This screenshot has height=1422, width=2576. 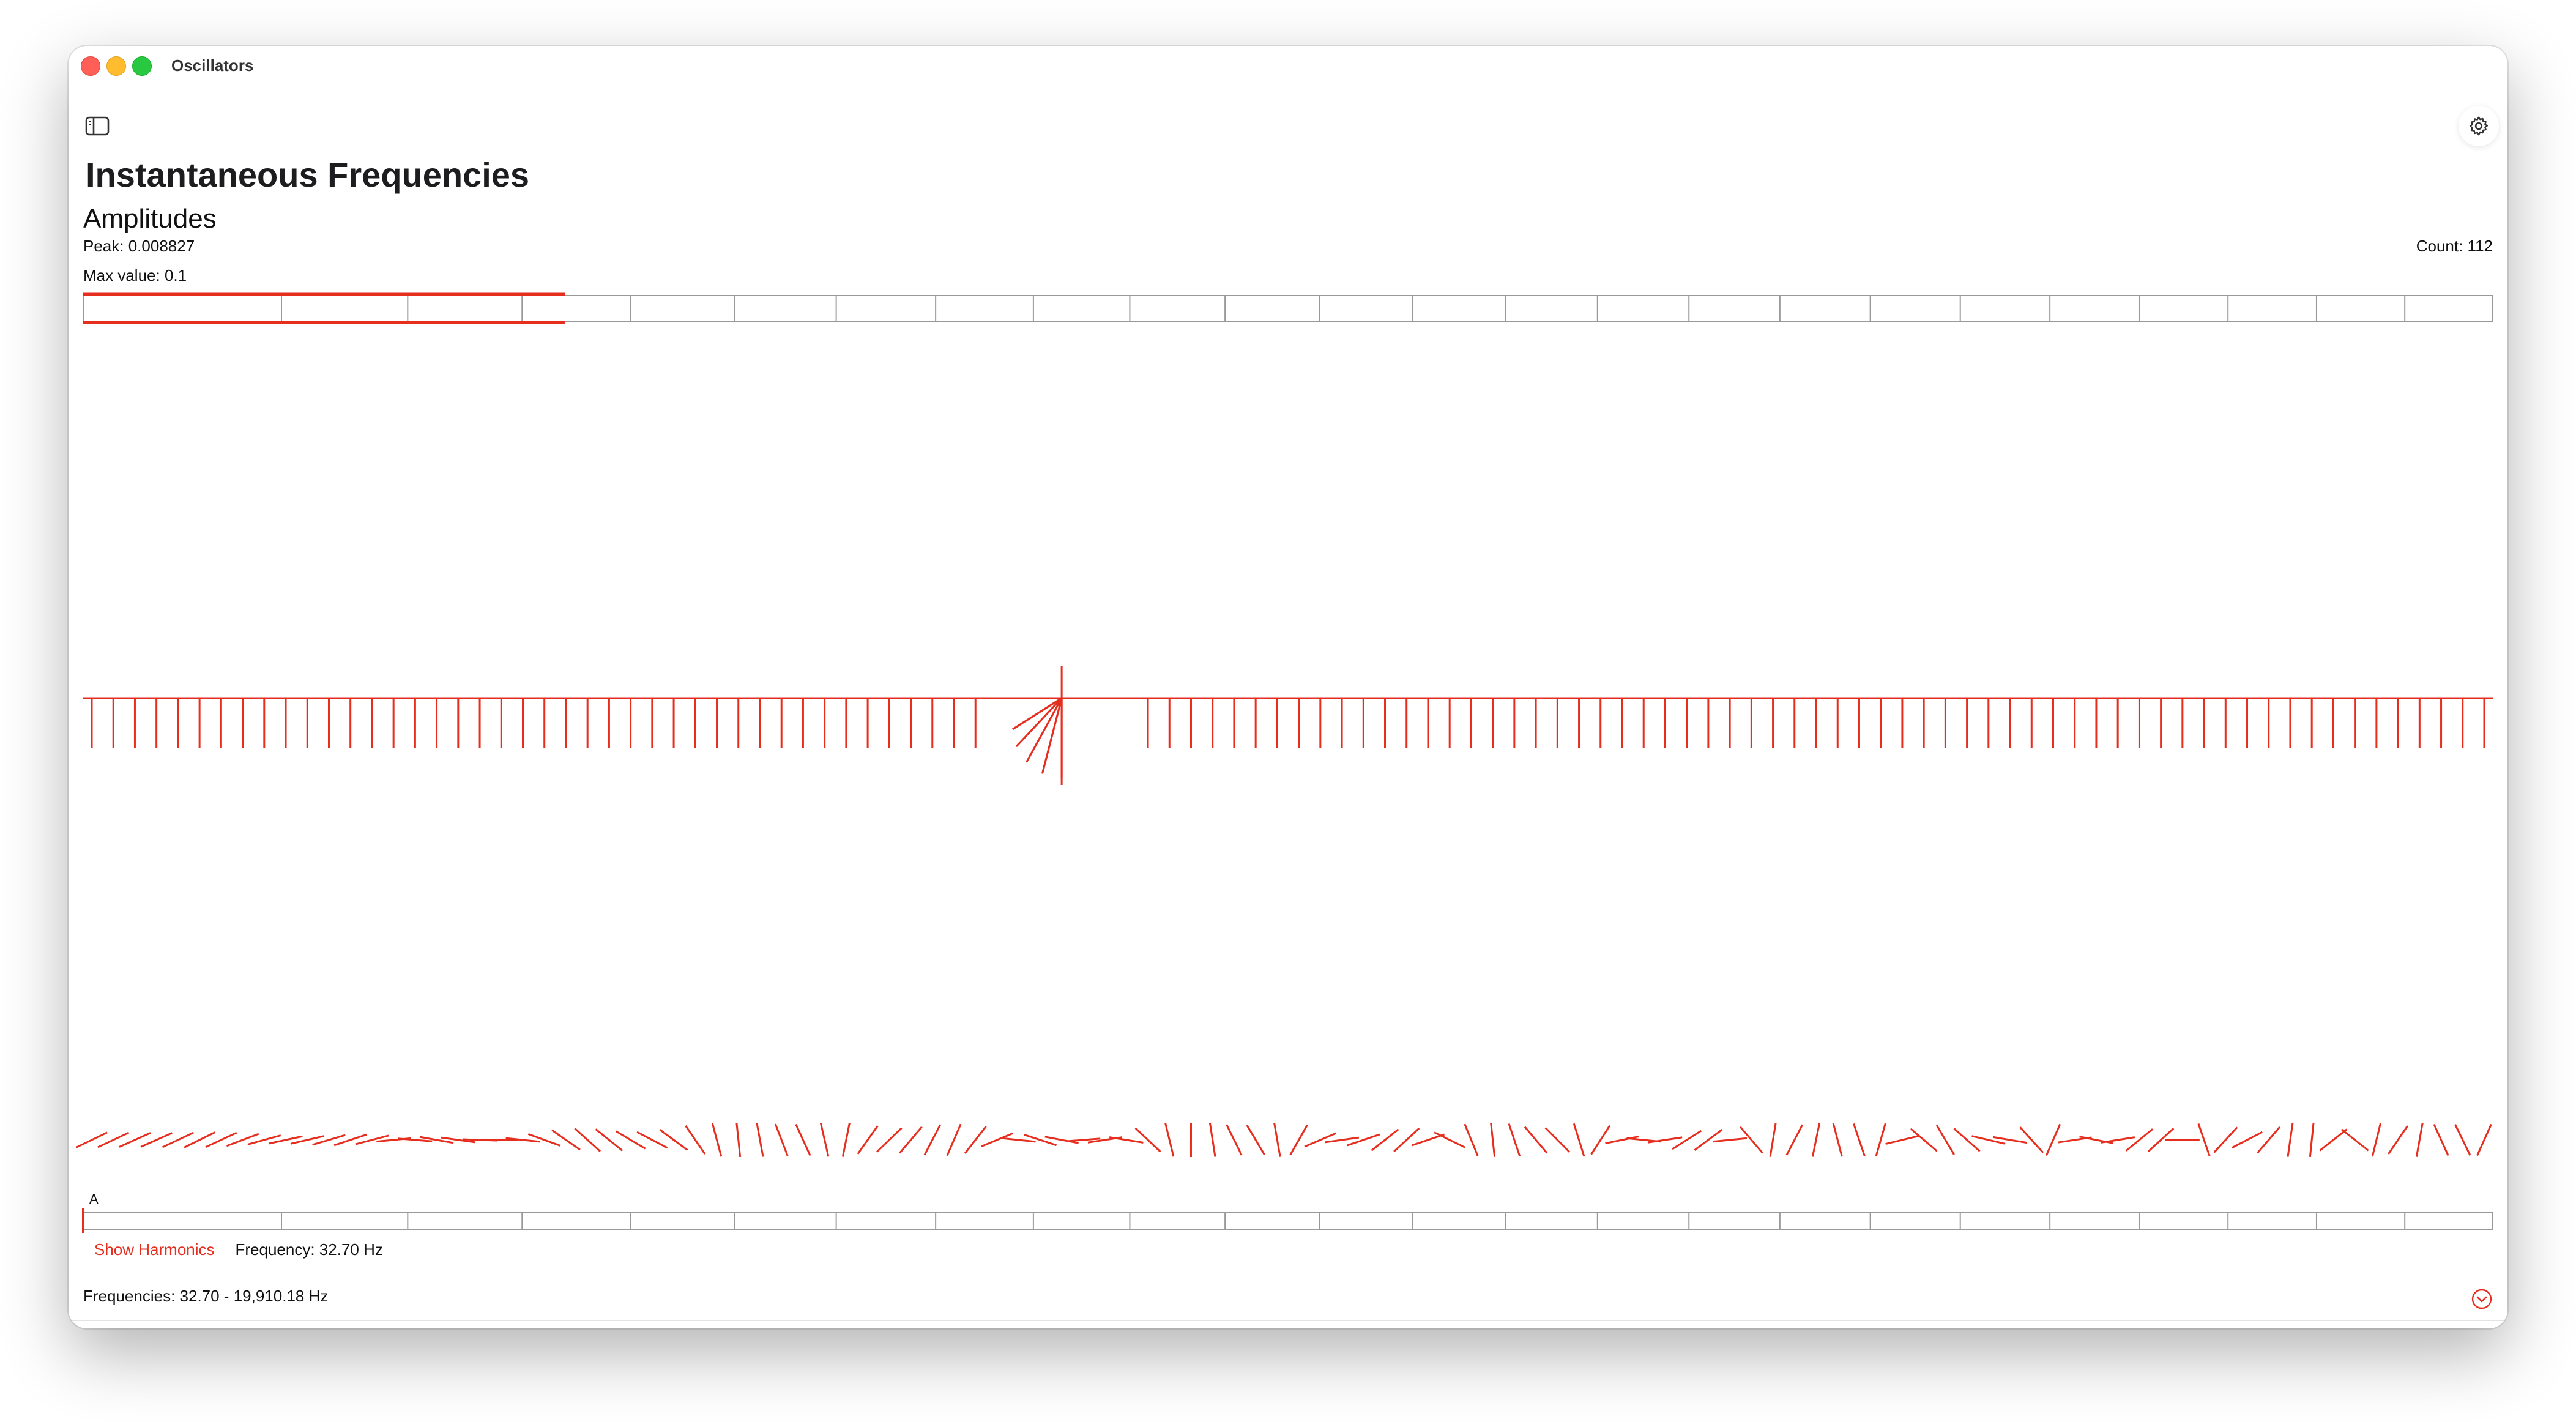 What do you see at coordinates (154, 1249) in the screenshot?
I see `show-harmonics-button: Show Harmonics` at bounding box center [154, 1249].